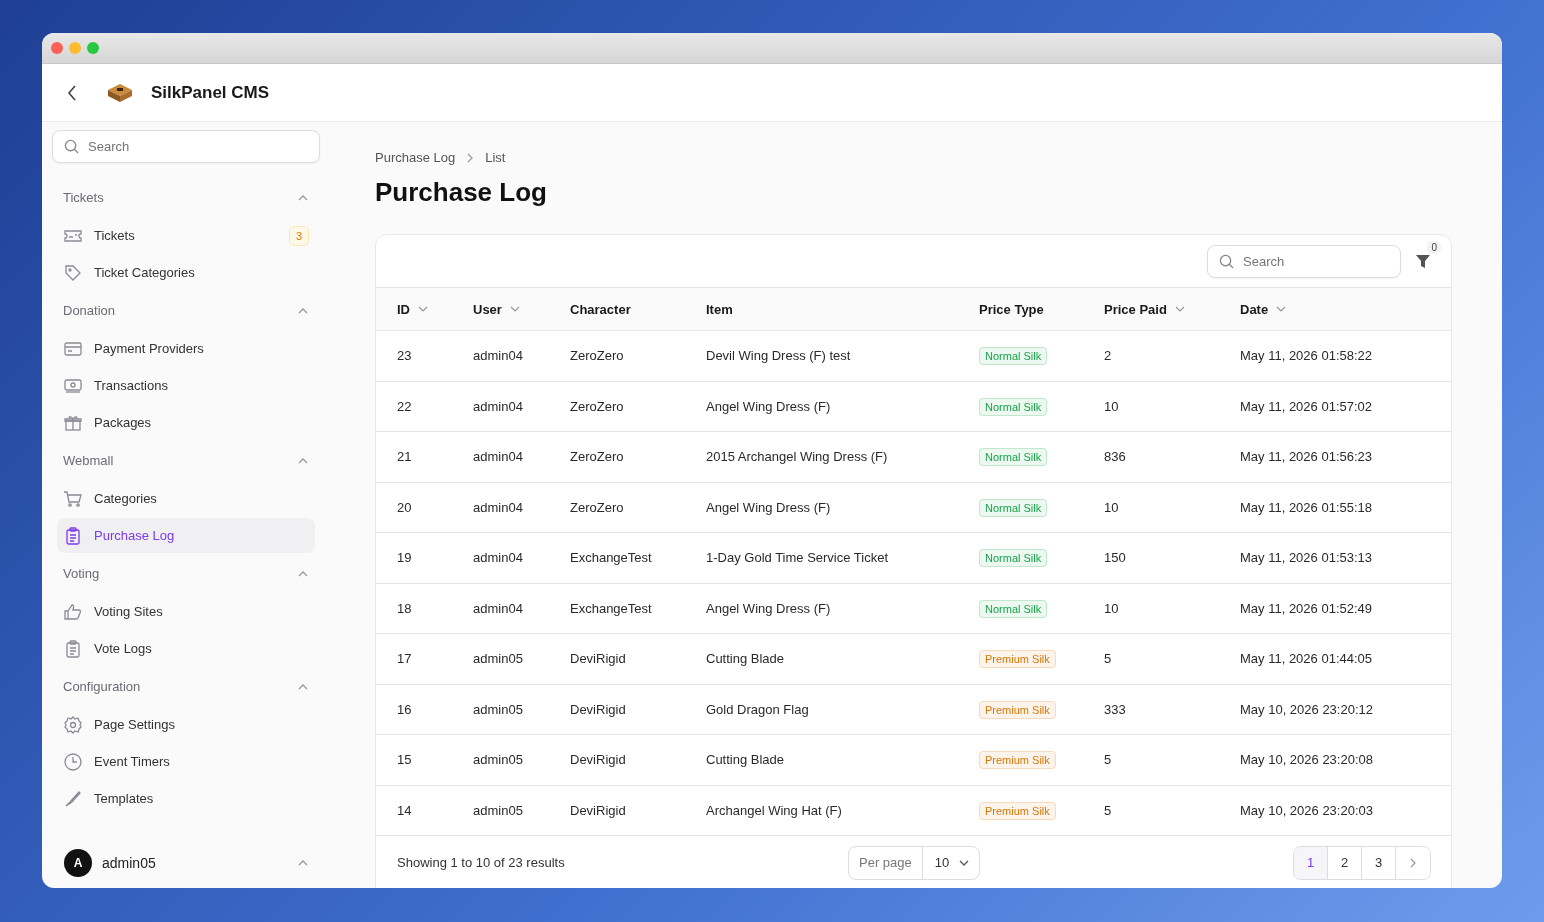 Image resolution: width=1544 pixels, height=922 pixels. Describe the element at coordinates (186, 498) in the screenshot. I see `sidebar-item: Categories` at that location.